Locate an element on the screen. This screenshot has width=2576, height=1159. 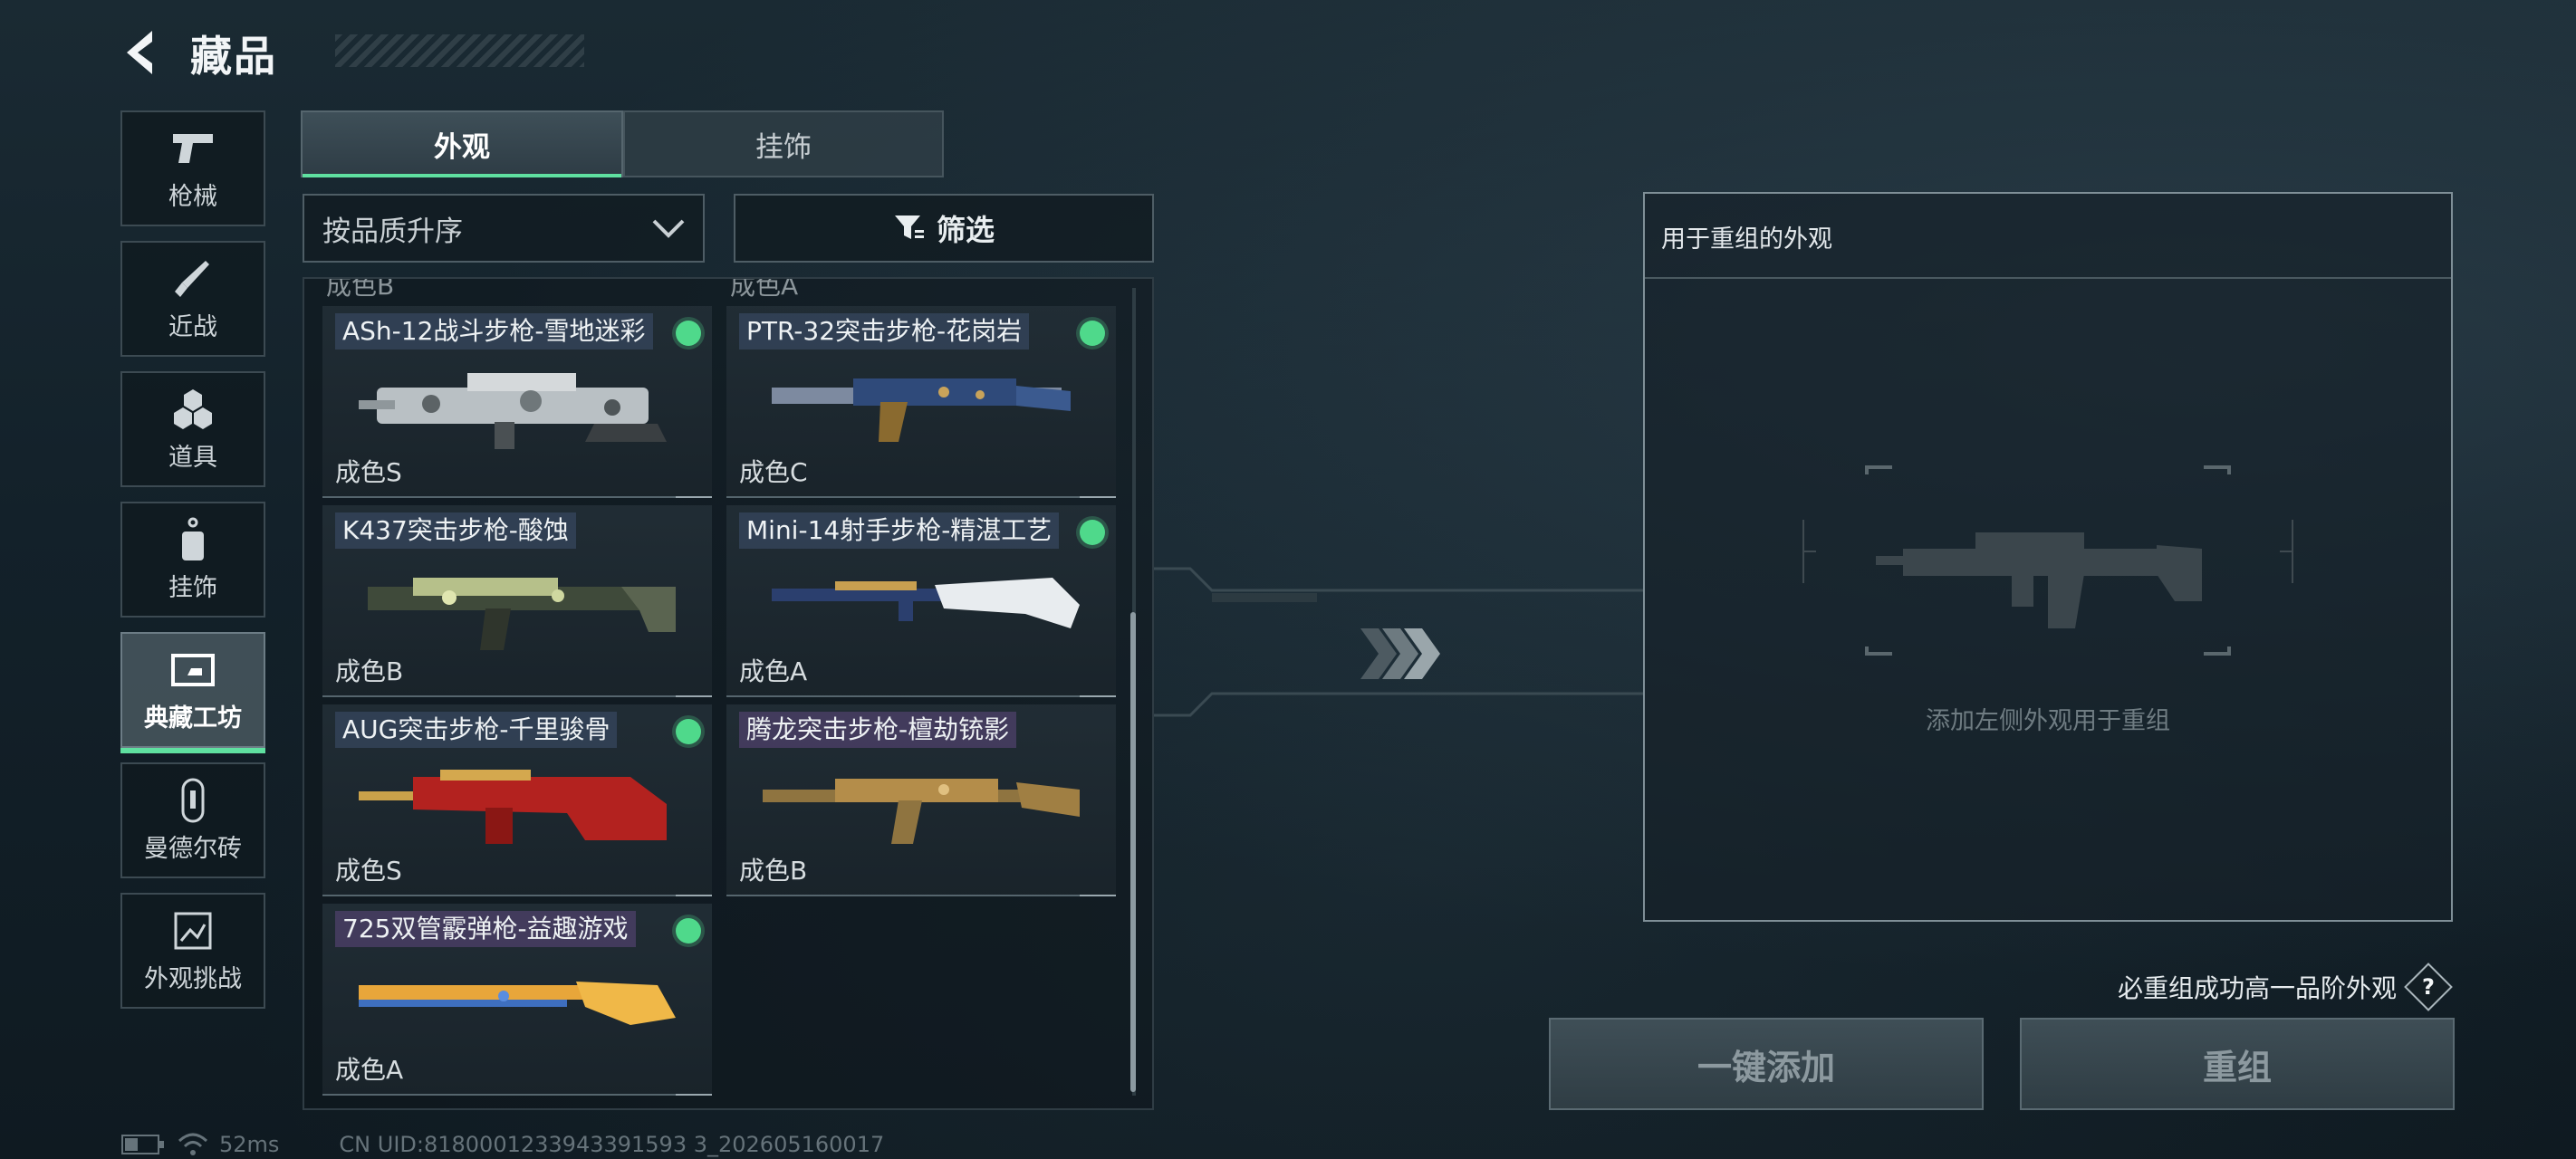
list-item: 725双管霰弹枪-益趣游戏 成色A is located at coordinates (517, 1000).